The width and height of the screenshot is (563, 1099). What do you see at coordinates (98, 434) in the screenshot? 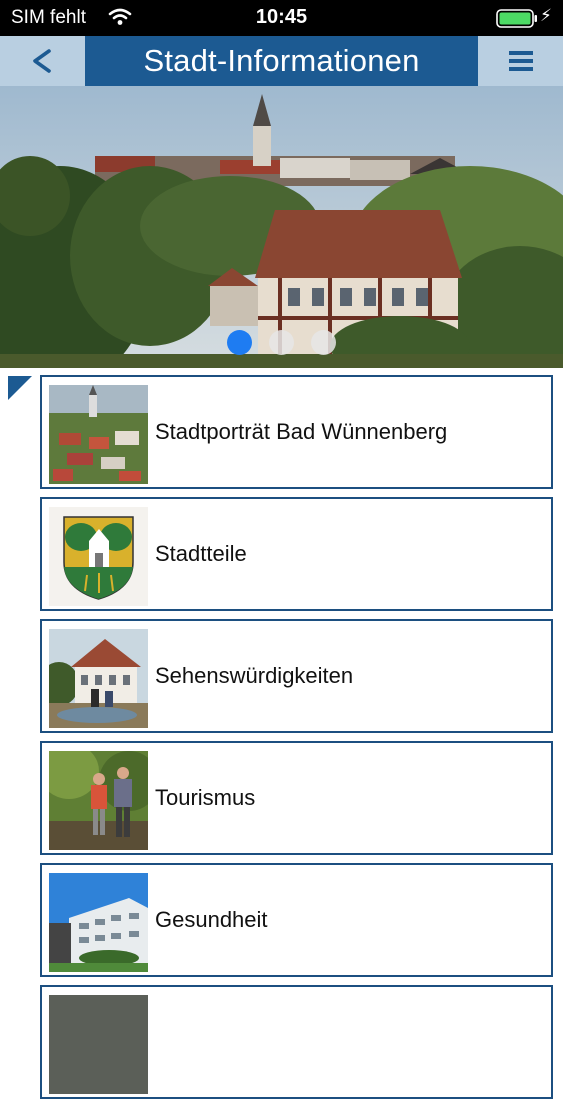
I see `town-aerial-thumbnail` at bounding box center [98, 434].